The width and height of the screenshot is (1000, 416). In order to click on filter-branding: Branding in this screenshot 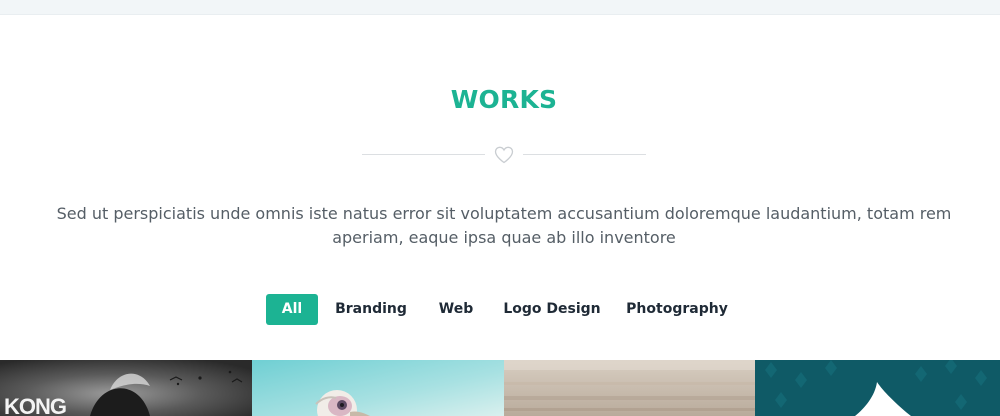, I will do `click(371, 309)`.